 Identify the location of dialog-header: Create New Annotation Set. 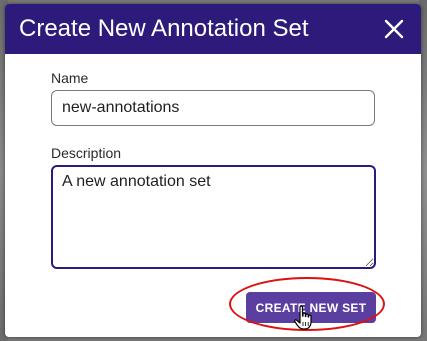
(213, 29).